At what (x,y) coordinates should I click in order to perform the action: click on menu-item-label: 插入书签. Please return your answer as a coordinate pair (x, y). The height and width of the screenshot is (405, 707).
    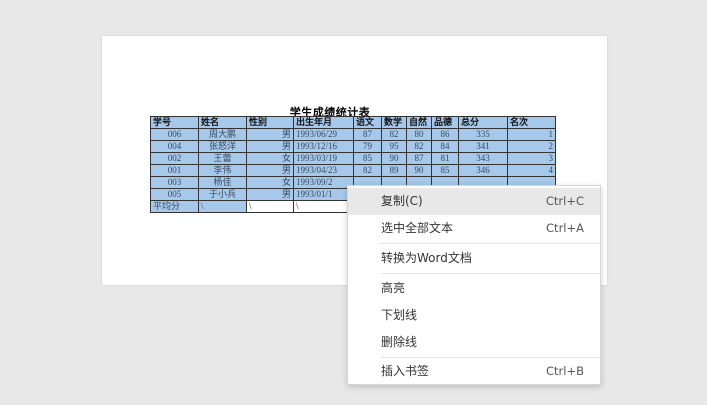
    Looking at the image, I should click on (405, 371).